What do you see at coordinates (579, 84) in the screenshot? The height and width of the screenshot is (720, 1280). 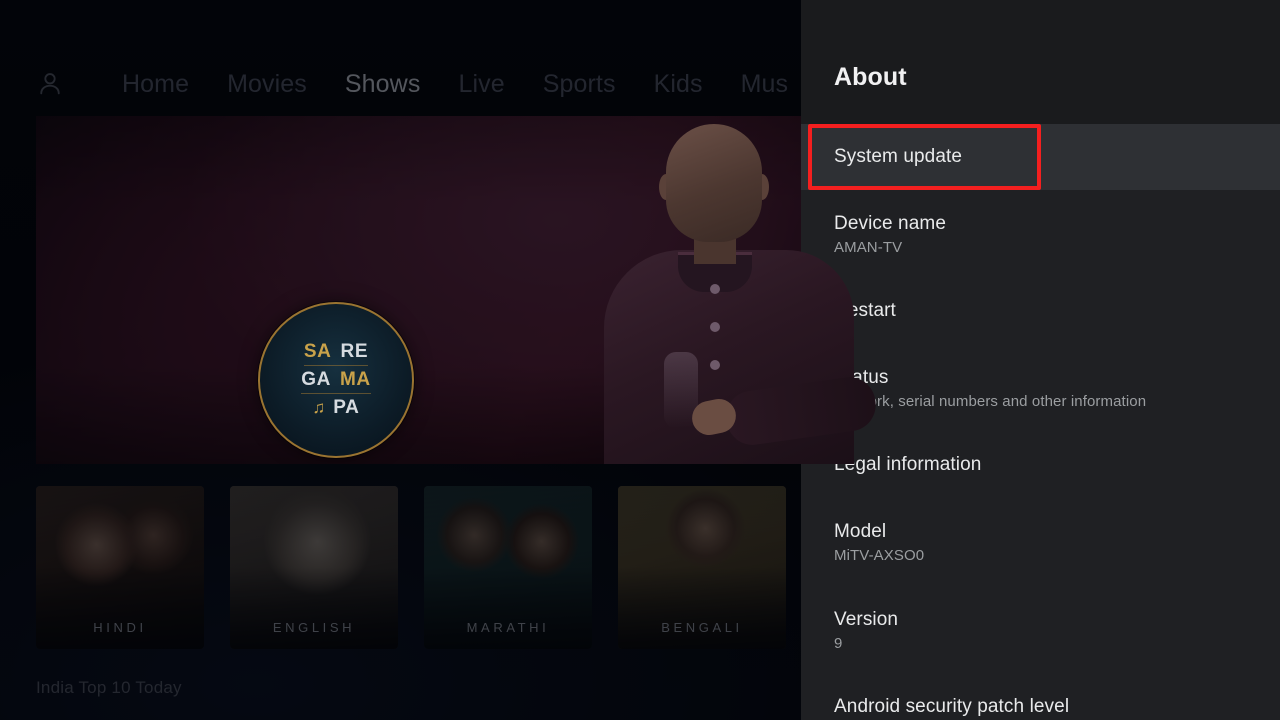 I see `nav-item-sports: Sports` at bounding box center [579, 84].